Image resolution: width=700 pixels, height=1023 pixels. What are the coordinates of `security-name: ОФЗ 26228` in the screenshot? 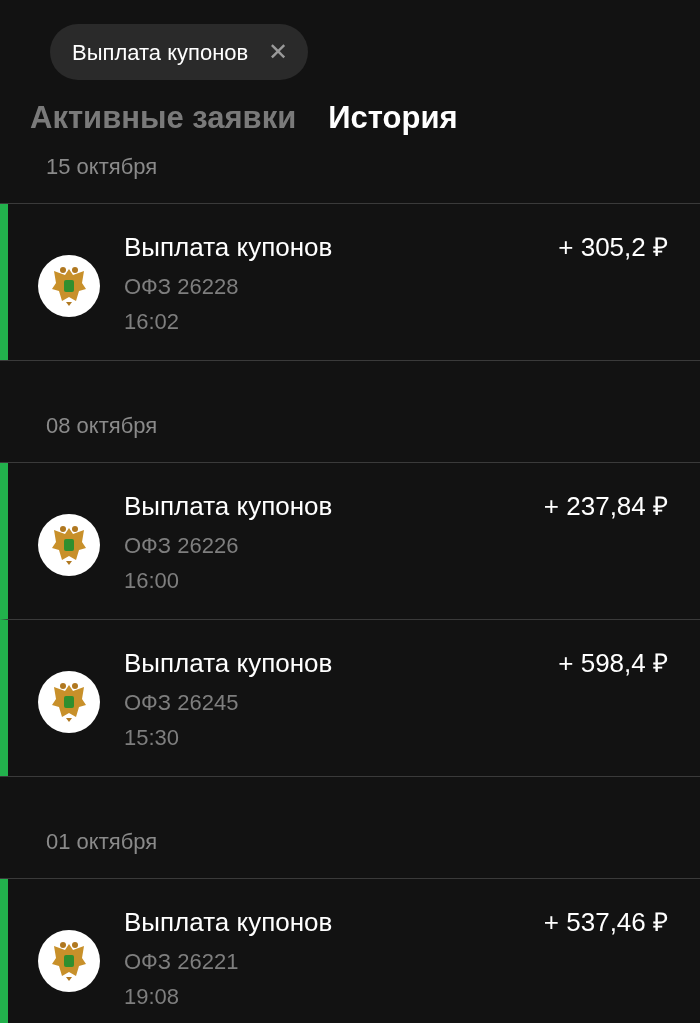 It's located at (182, 287).